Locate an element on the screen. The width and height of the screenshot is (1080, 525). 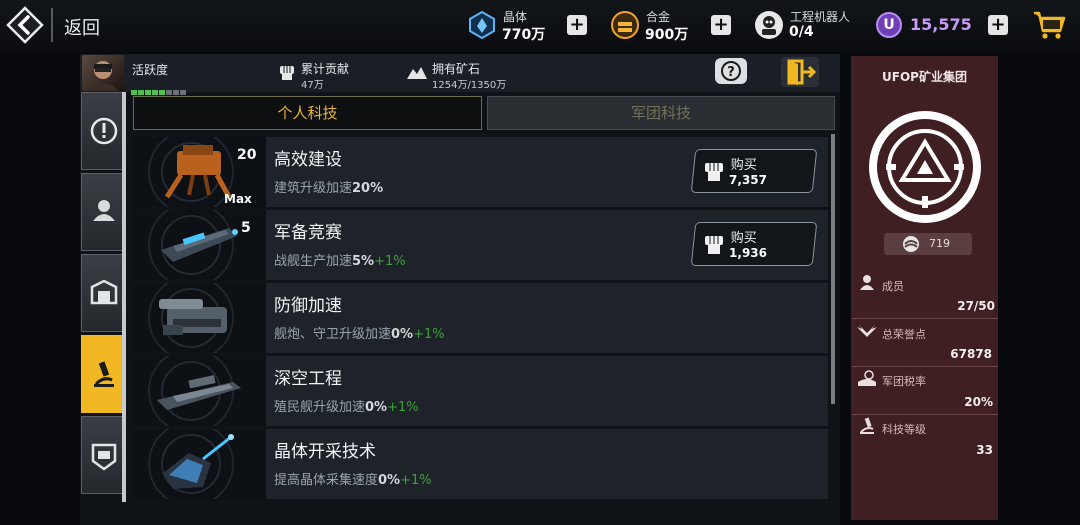
side-tab-tech is located at coordinates (102, 374).